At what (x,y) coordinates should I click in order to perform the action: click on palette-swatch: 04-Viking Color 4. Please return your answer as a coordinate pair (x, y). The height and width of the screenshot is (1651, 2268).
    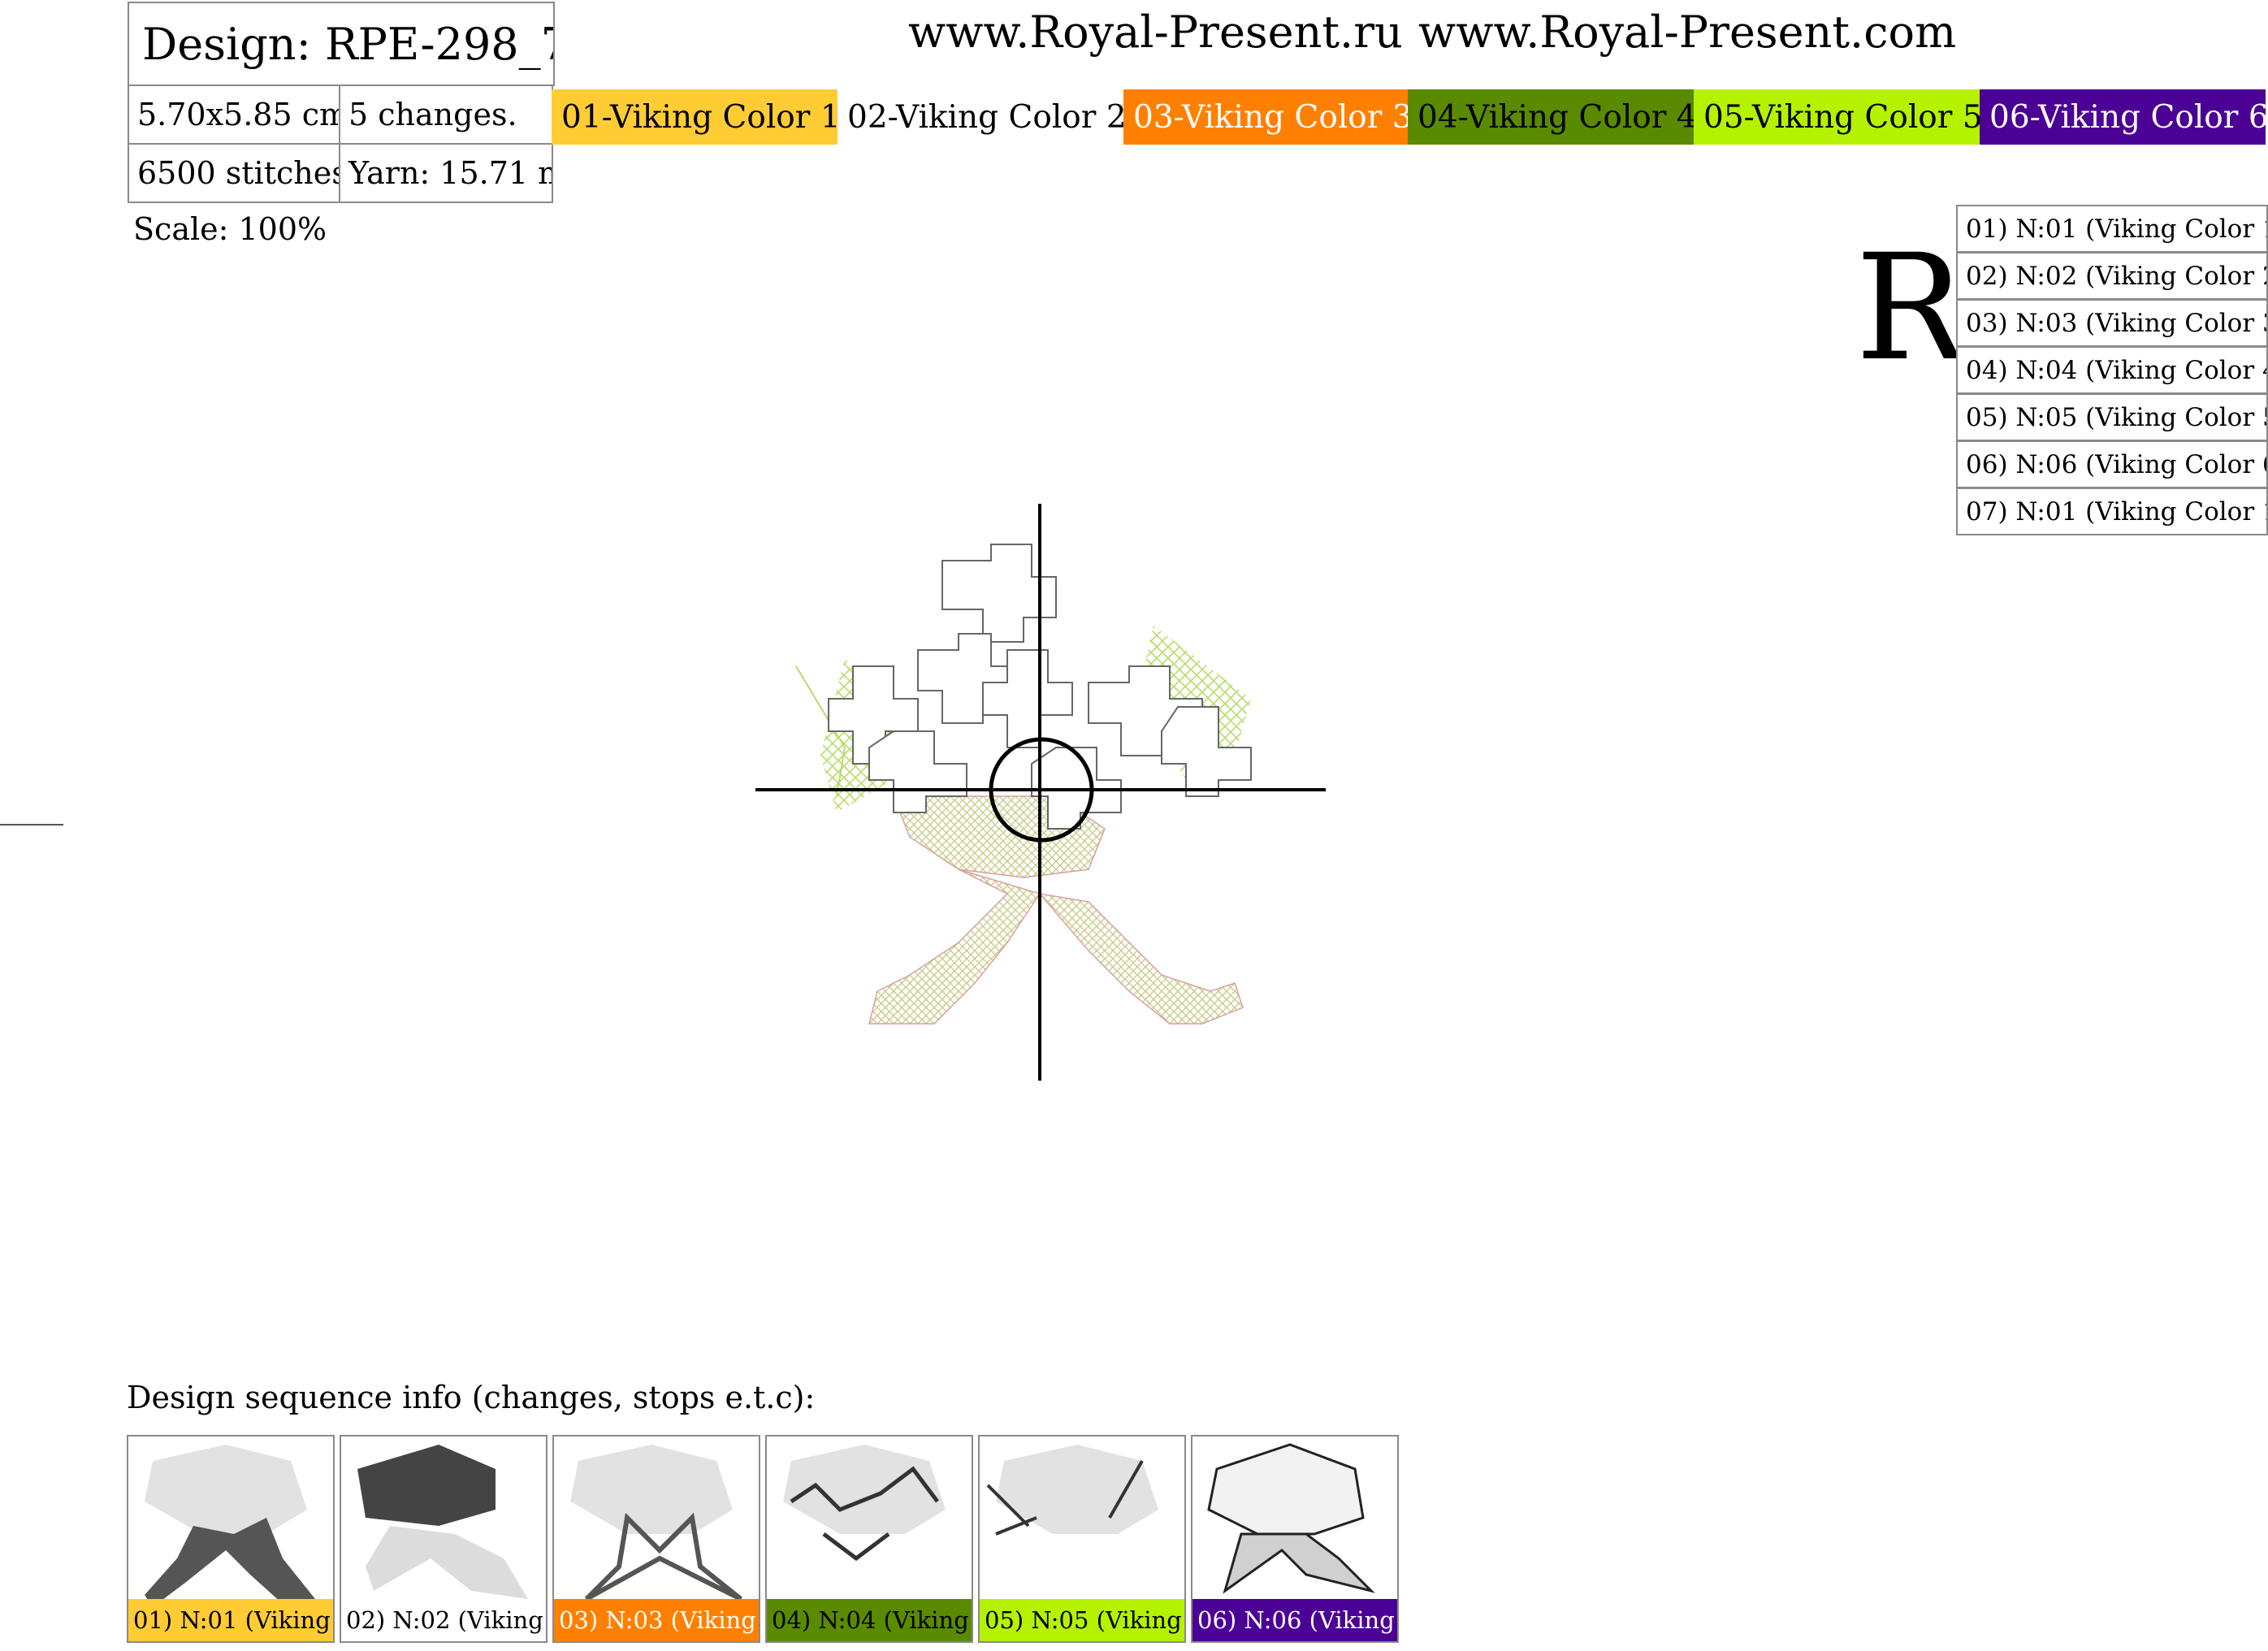
    Looking at the image, I should click on (1551, 117).